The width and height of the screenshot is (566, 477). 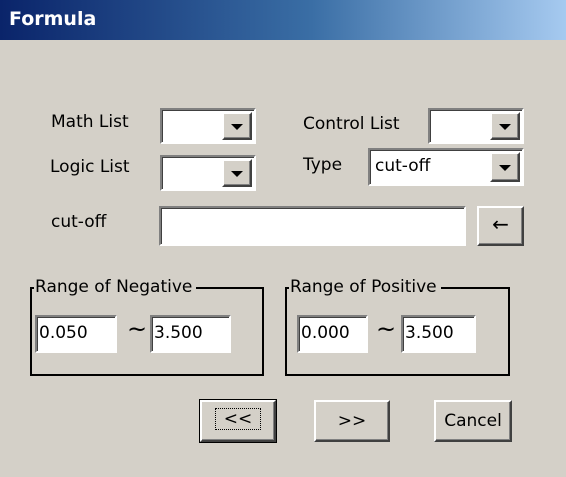 I want to click on logic-list-combo, so click(x=208, y=173).